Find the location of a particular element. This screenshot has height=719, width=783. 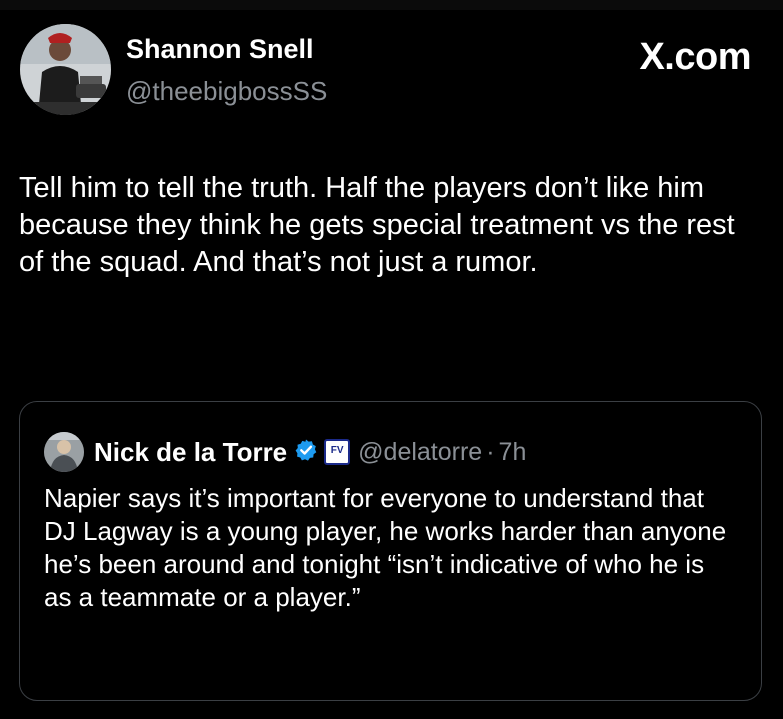

quoted-post-header: Nick de la Torre FV @delatorre · 7h is located at coordinates (285, 452).